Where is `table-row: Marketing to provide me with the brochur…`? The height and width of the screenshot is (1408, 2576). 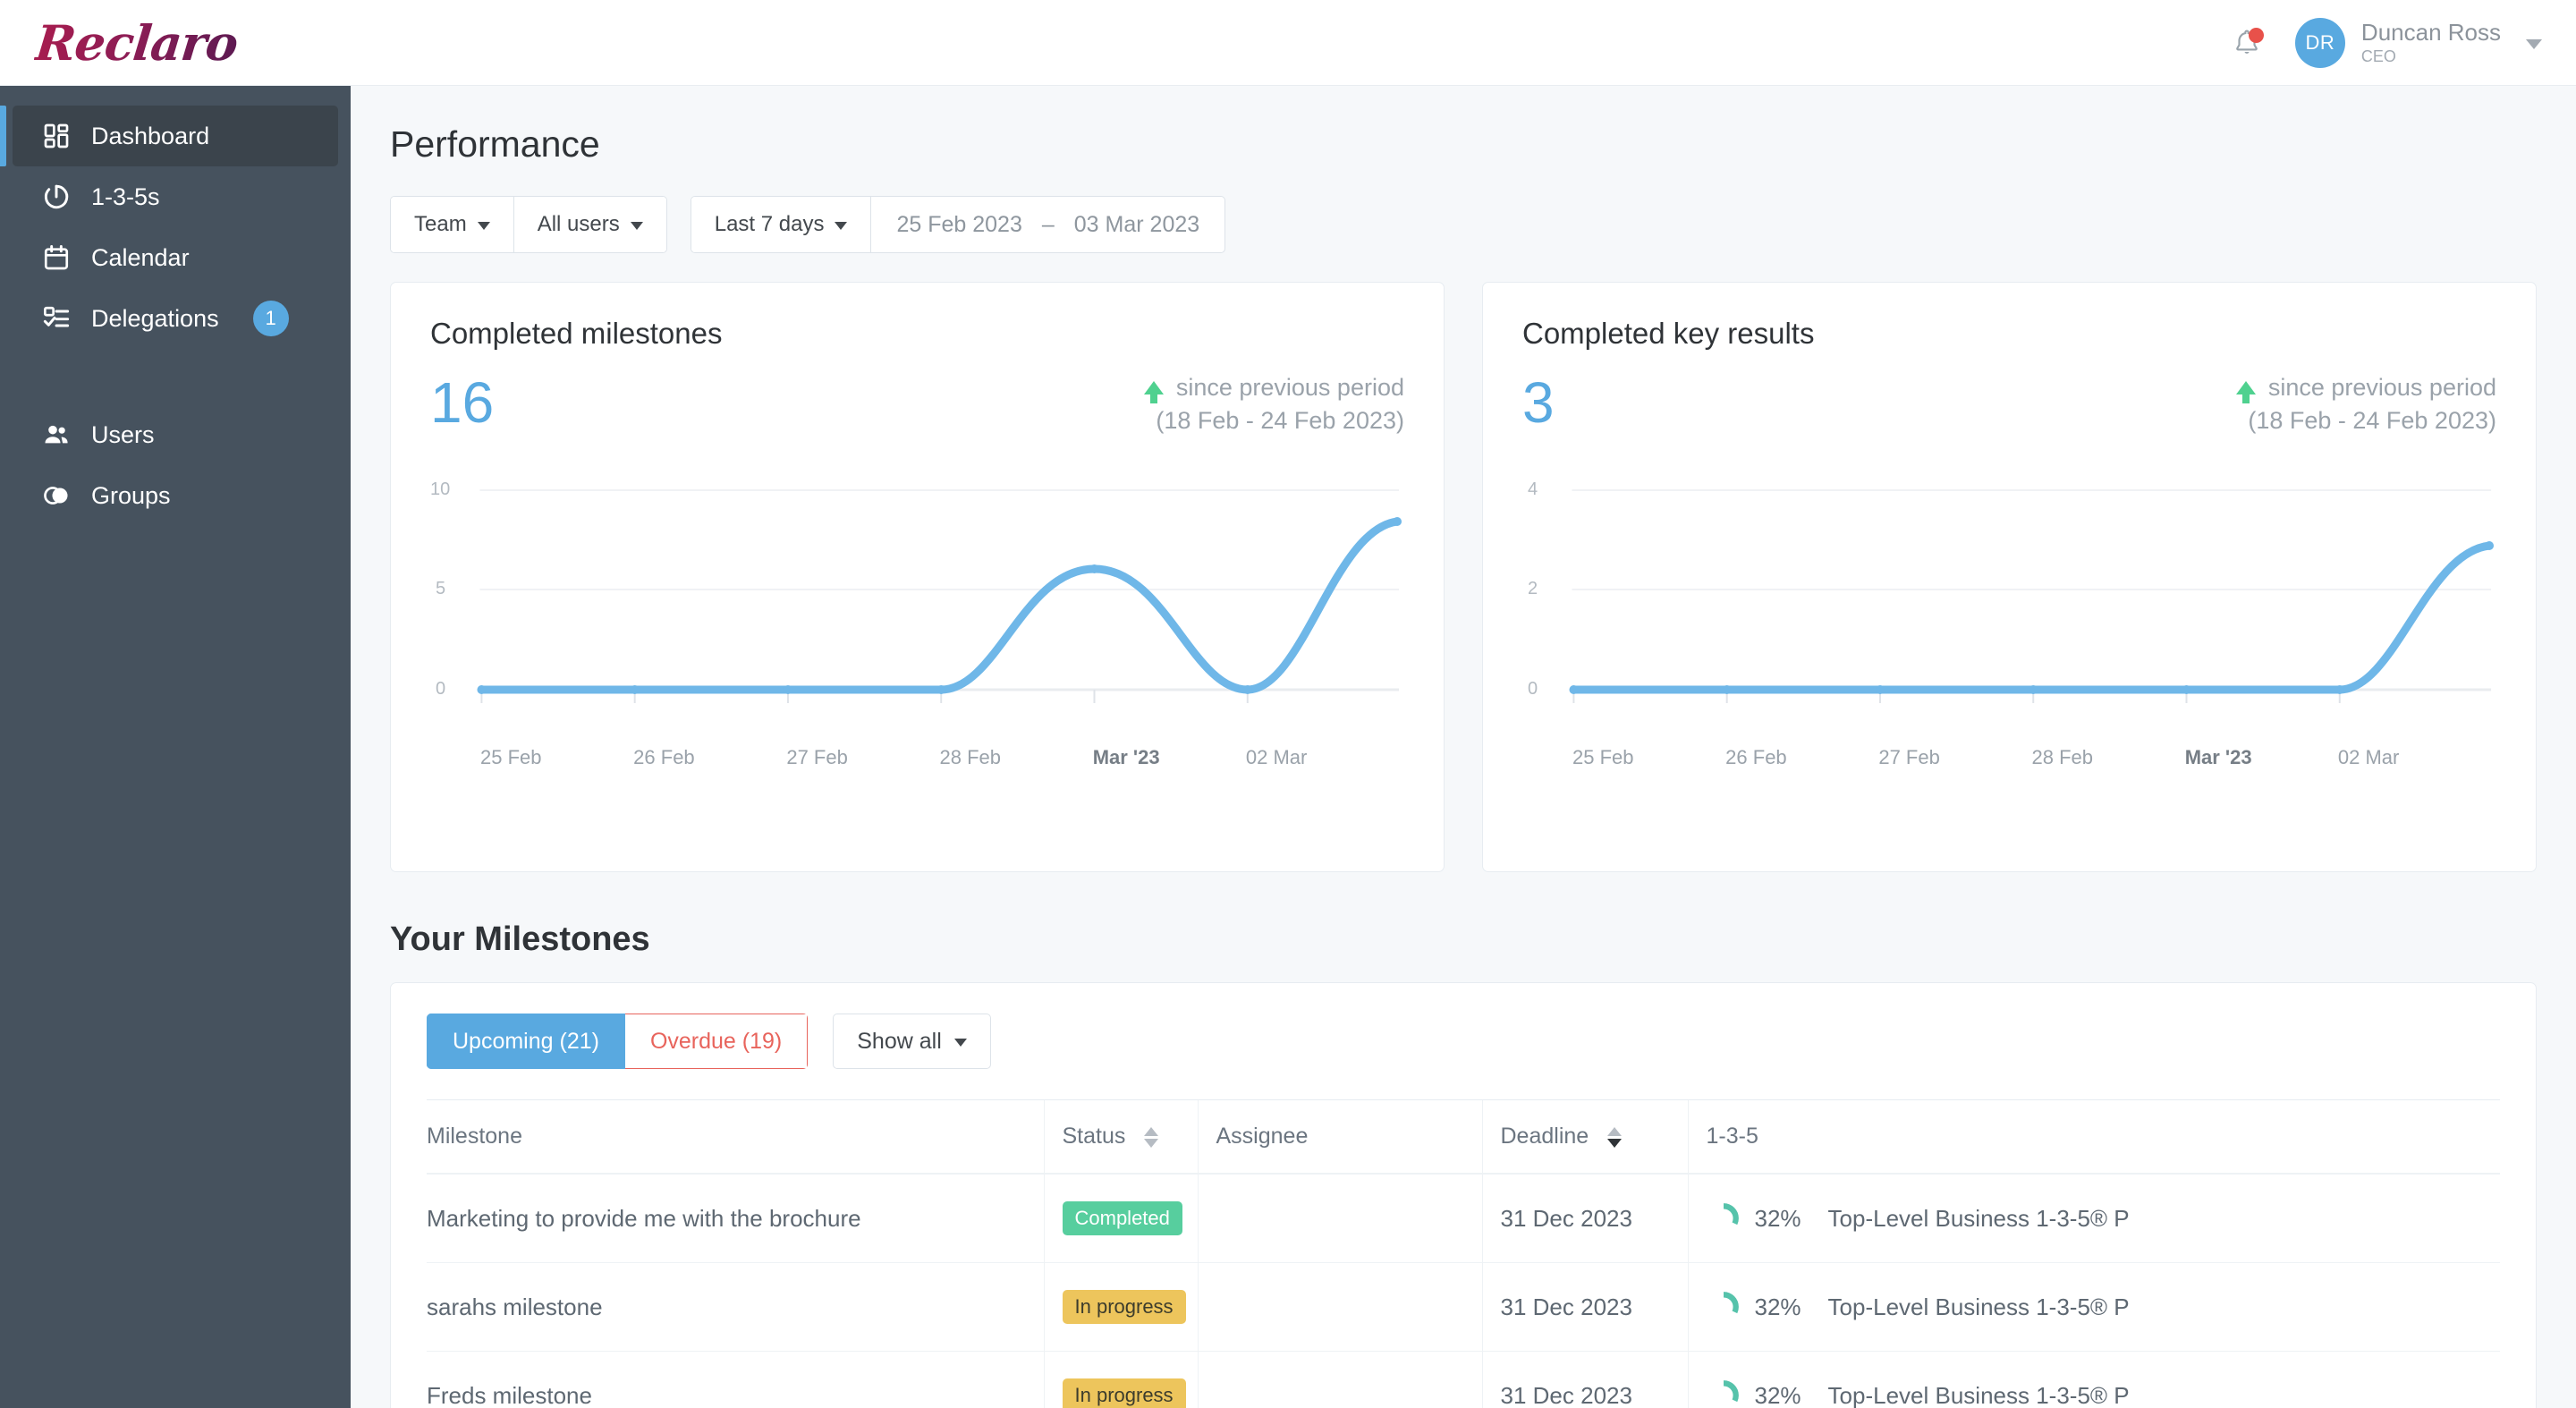 table-row: Marketing to provide me with the brochur… is located at coordinates (1463, 1218).